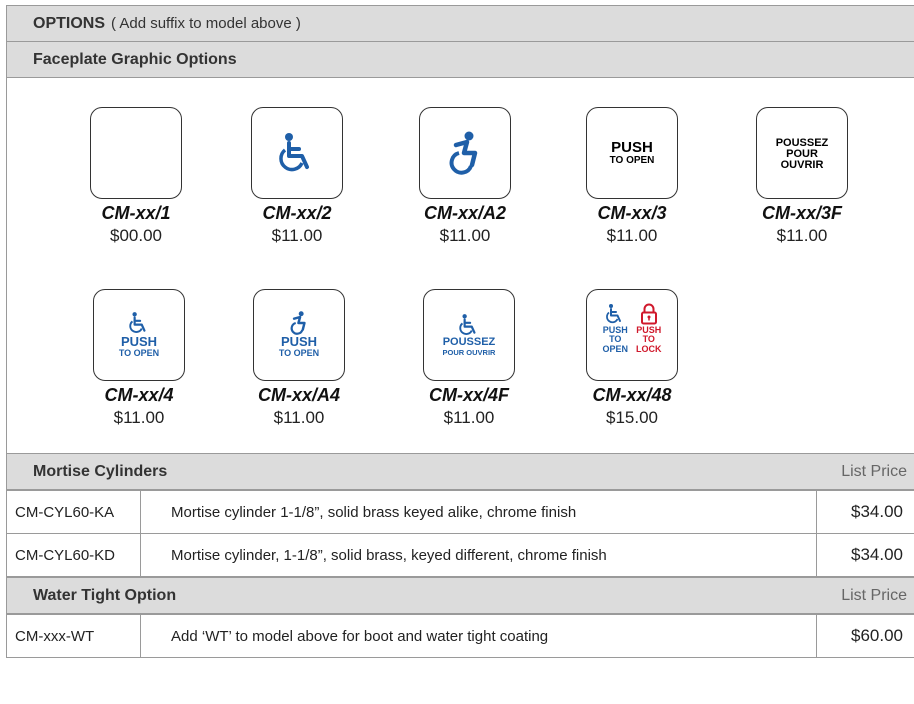 Image resolution: width=914 pixels, height=704 pixels. What do you see at coordinates (460, 595) in the screenshot?
I see `water-tight-header: Water Tight Option List Price` at bounding box center [460, 595].